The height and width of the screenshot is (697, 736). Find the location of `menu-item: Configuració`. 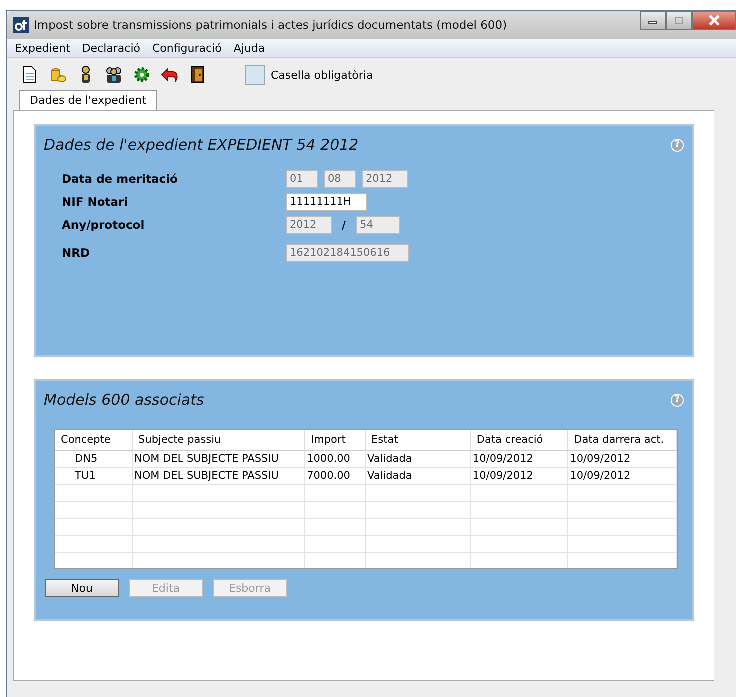

menu-item: Configuració is located at coordinates (187, 48).